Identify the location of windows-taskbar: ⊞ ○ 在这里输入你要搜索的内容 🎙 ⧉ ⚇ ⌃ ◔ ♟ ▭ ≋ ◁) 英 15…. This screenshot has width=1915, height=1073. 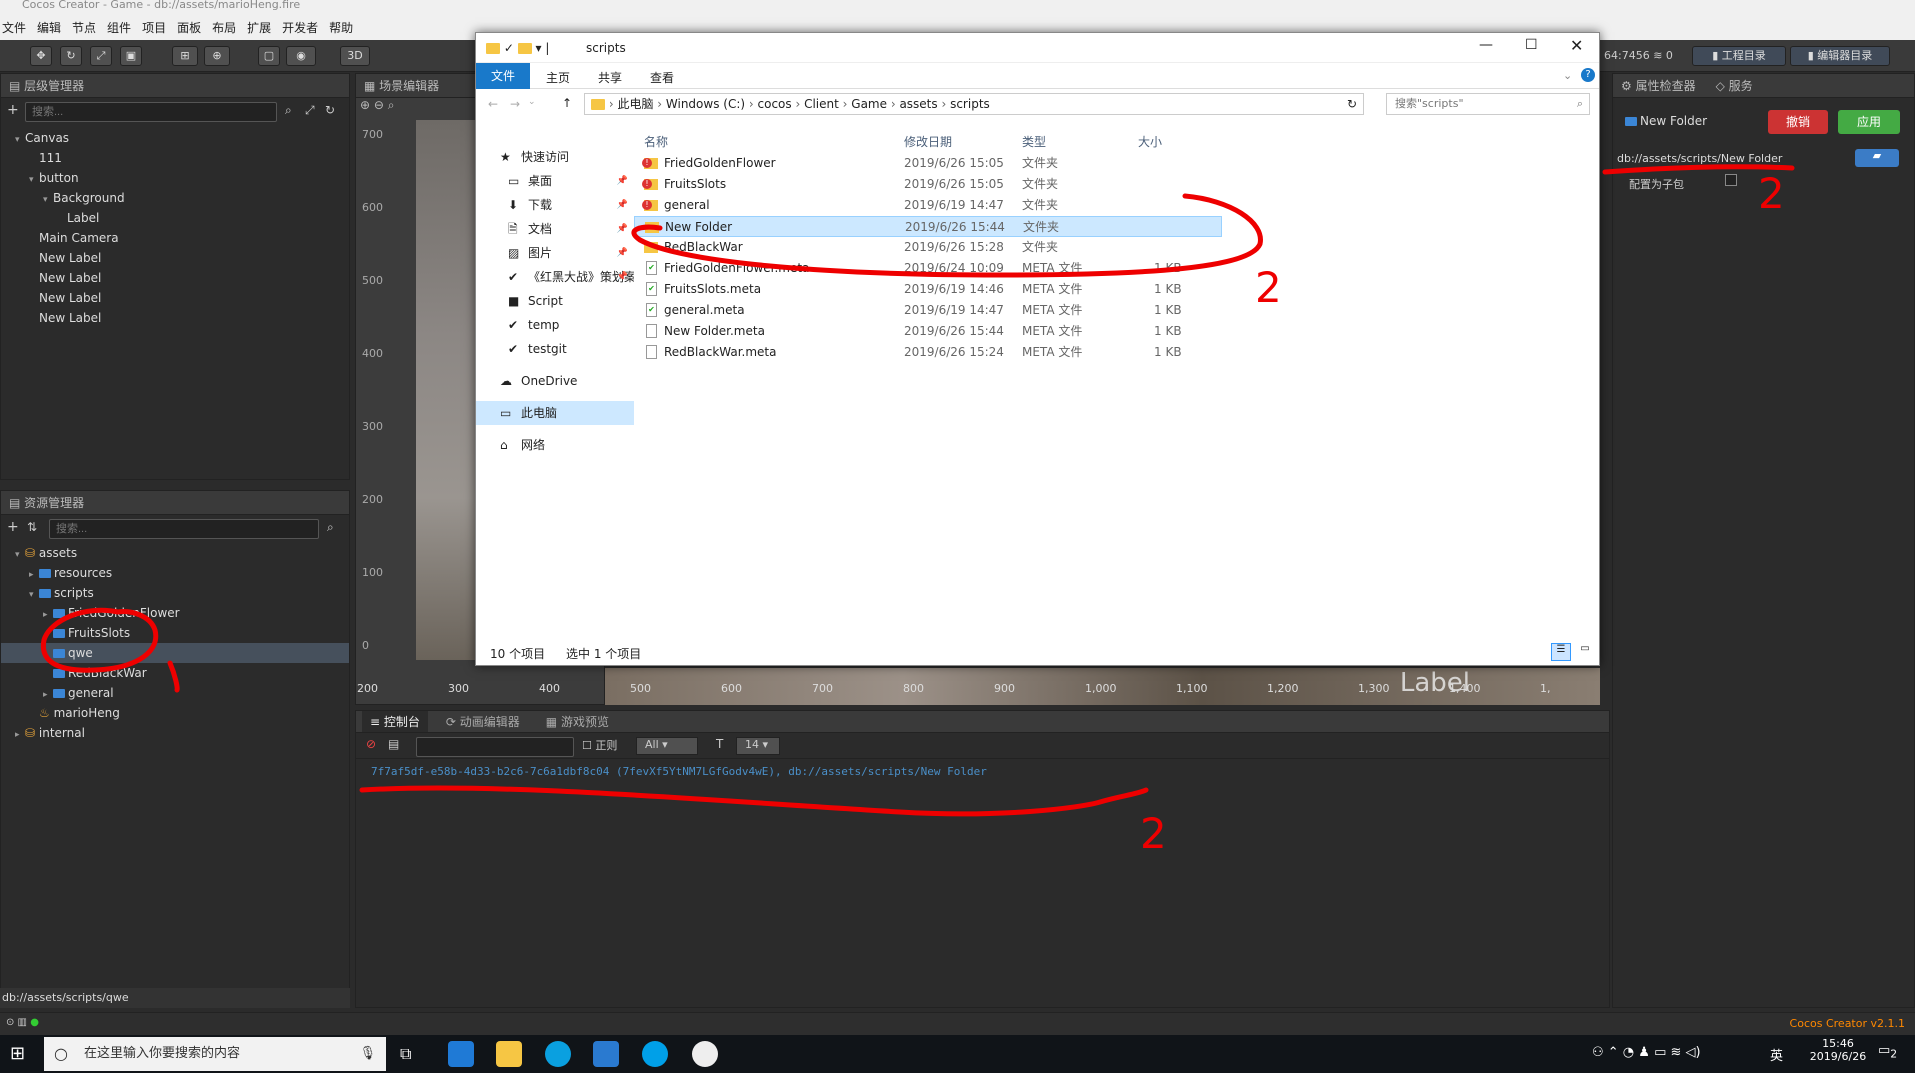
(957, 1054).